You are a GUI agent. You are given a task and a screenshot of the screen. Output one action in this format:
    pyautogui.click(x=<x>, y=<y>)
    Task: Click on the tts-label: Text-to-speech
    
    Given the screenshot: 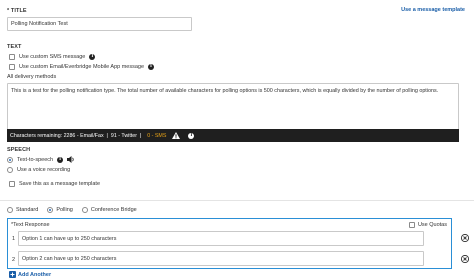 What is the action you would take?
    pyautogui.click(x=35, y=159)
    